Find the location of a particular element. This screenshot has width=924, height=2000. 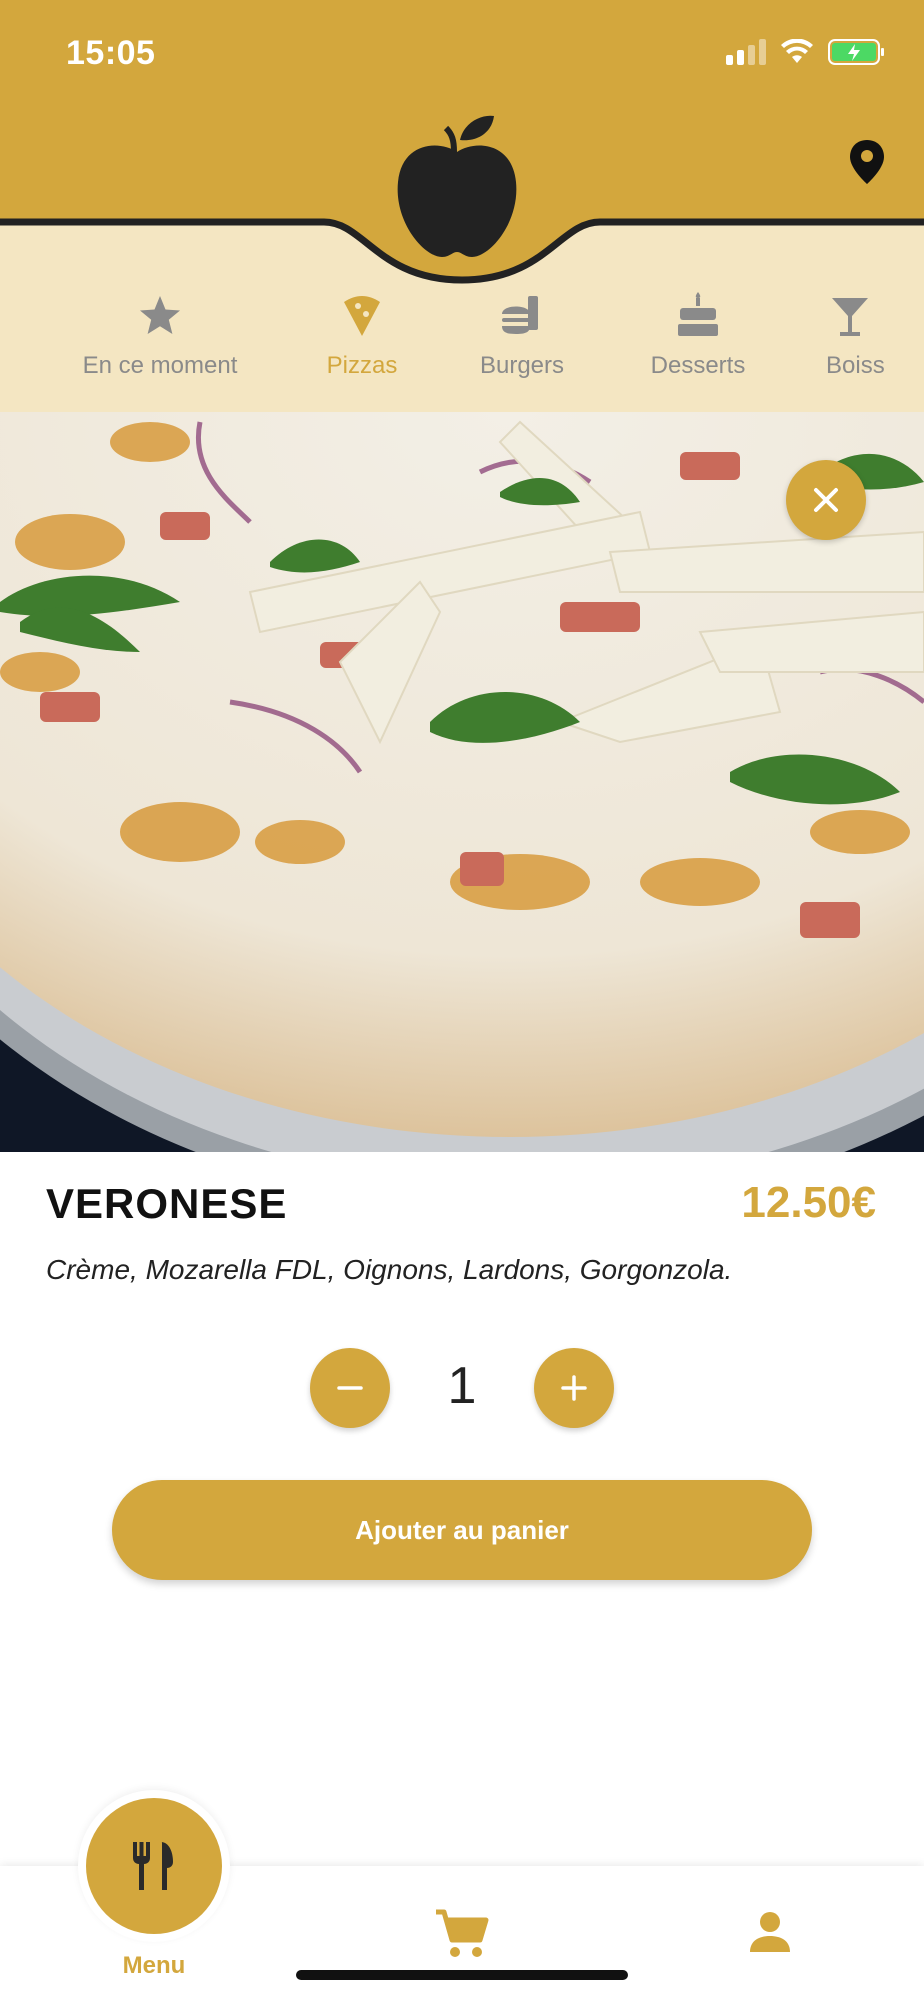

plus-icon is located at coordinates (574, 1388).